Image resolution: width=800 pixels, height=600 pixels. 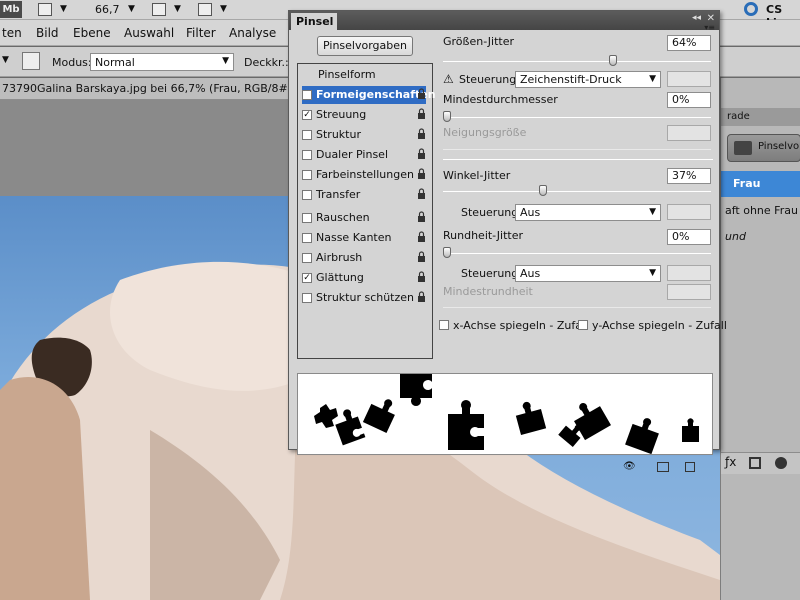 I want to click on min-diameter-slider, so click(x=577, y=117).